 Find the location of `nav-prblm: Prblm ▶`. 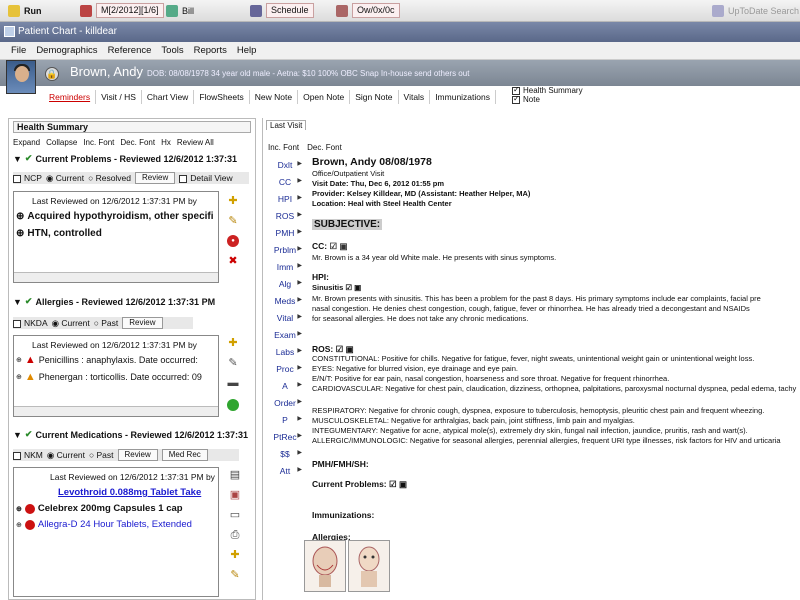

nav-prblm: Prblm ▶ is located at coordinates (285, 250).